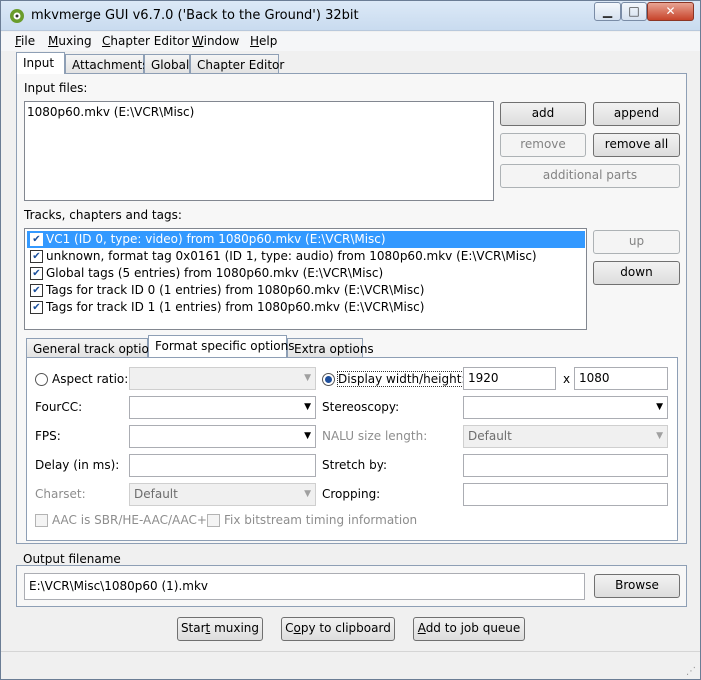 The height and width of the screenshot is (680, 701). I want to click on menu-help: Help, so click(263, 41).